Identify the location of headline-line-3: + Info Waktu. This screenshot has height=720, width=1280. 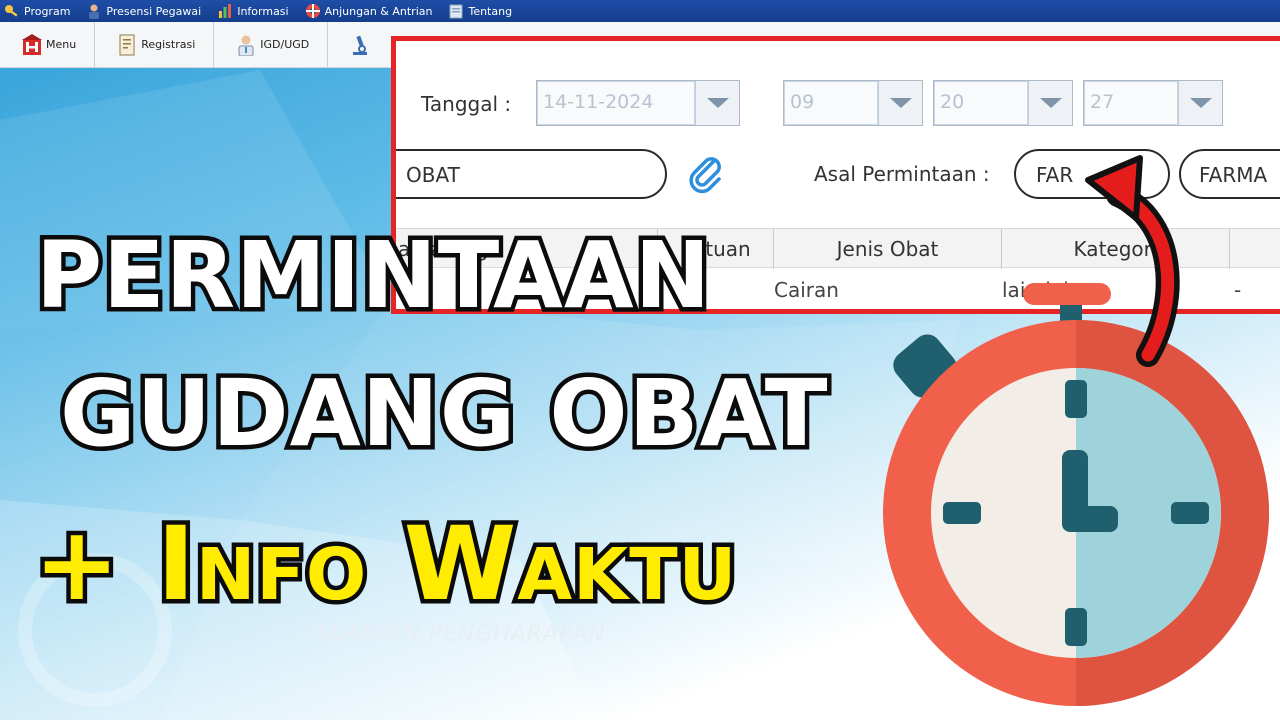
(384, 565).